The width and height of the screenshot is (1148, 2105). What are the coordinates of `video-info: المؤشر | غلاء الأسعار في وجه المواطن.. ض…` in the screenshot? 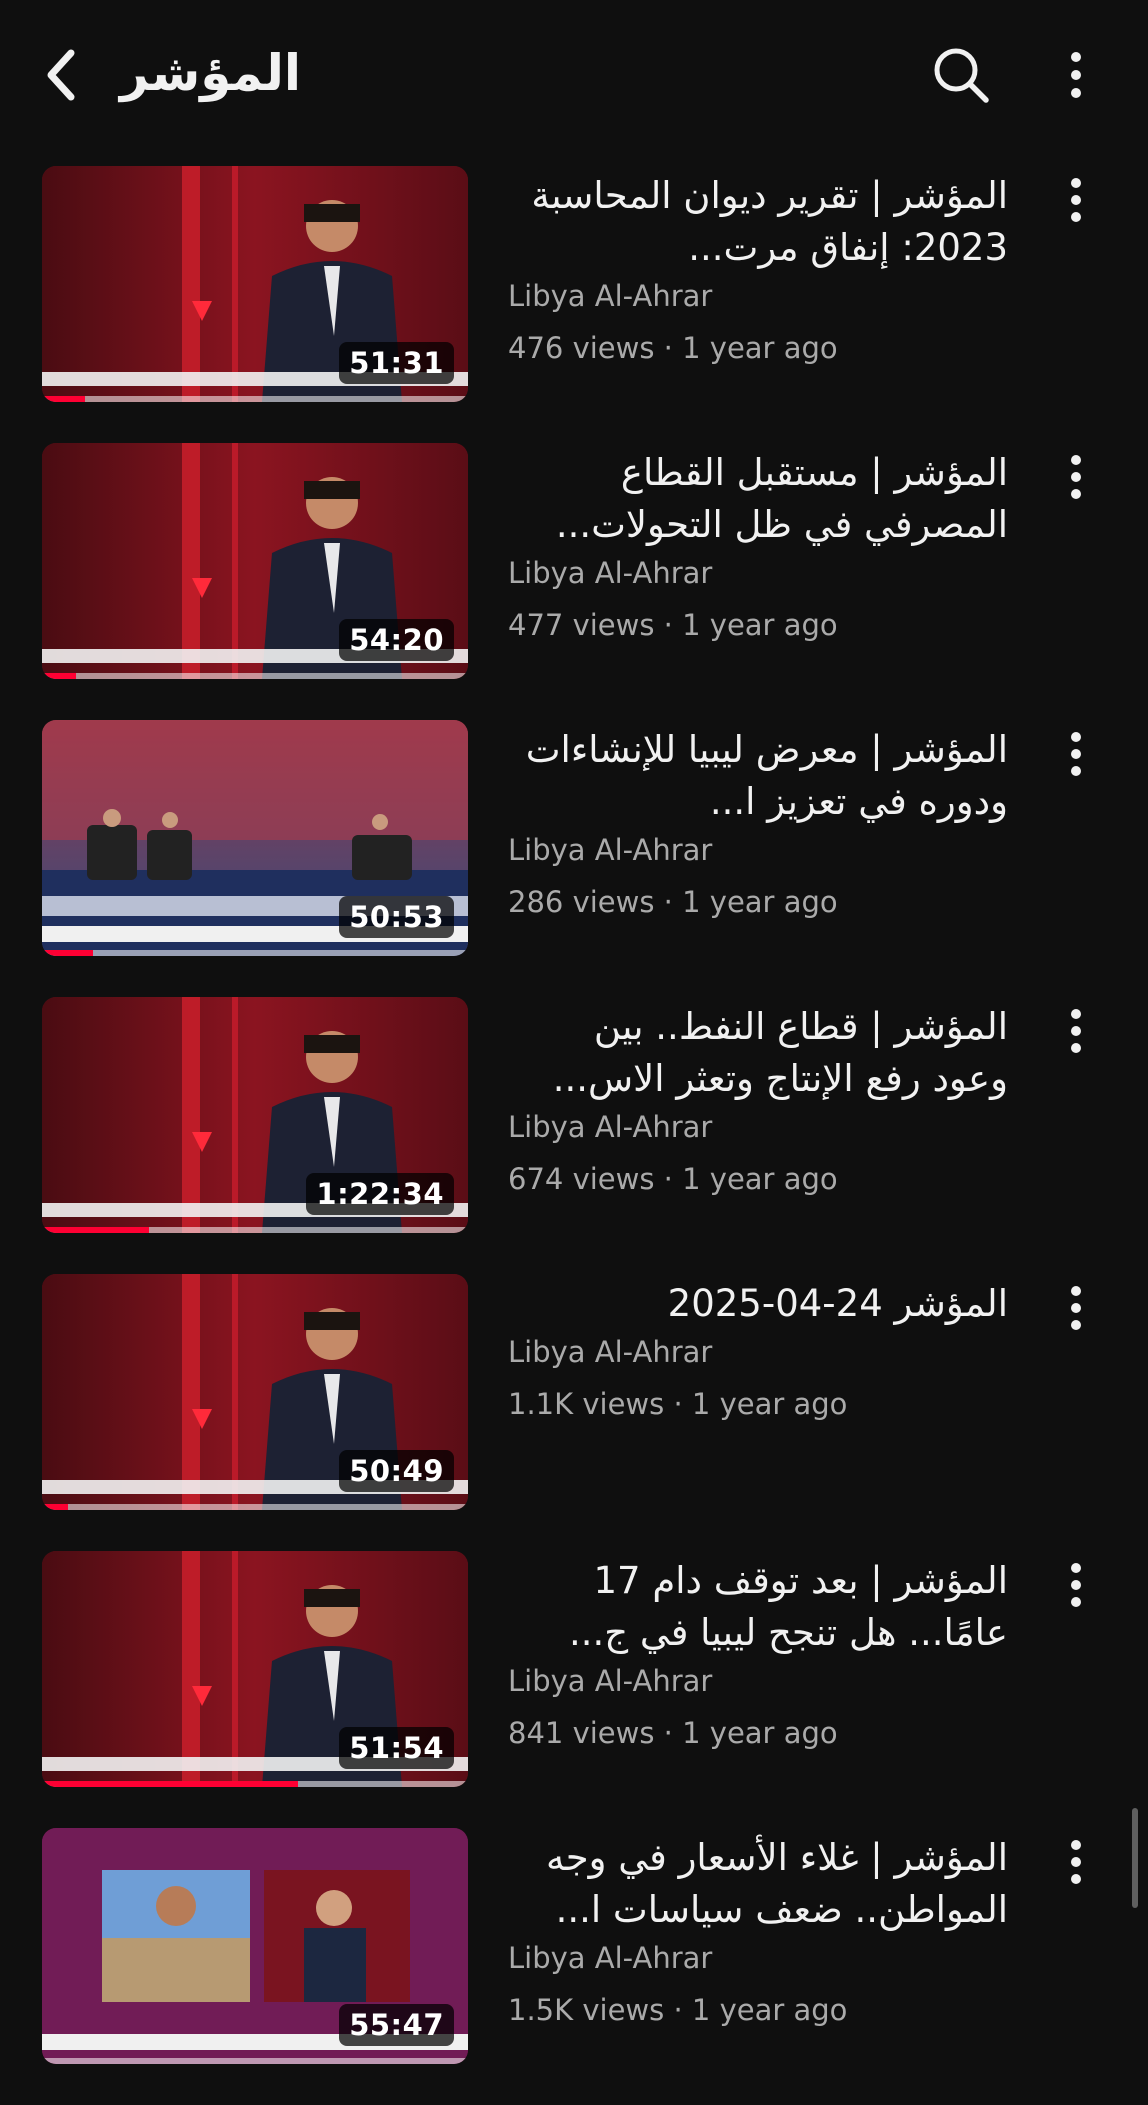 It's located at (758, 1929).